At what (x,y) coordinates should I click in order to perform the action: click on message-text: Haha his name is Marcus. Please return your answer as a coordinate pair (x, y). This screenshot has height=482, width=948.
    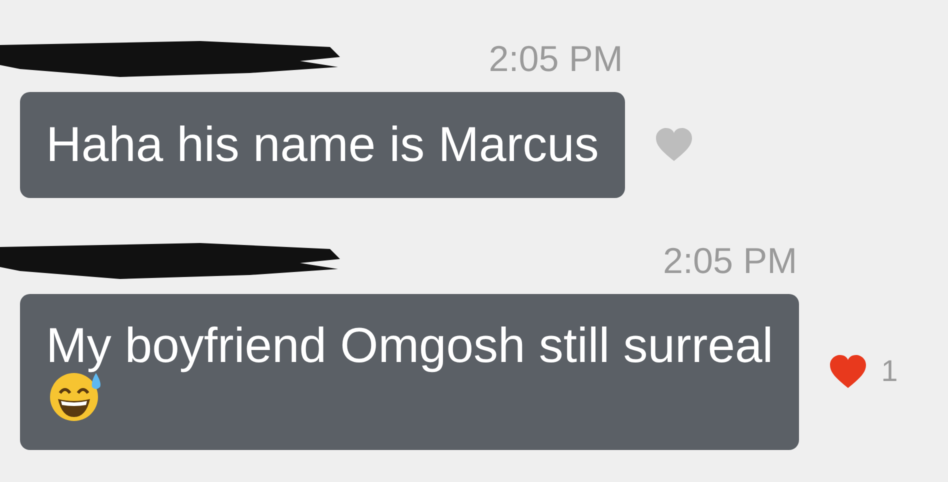
    Looking at the image, I should click on (322, 145).